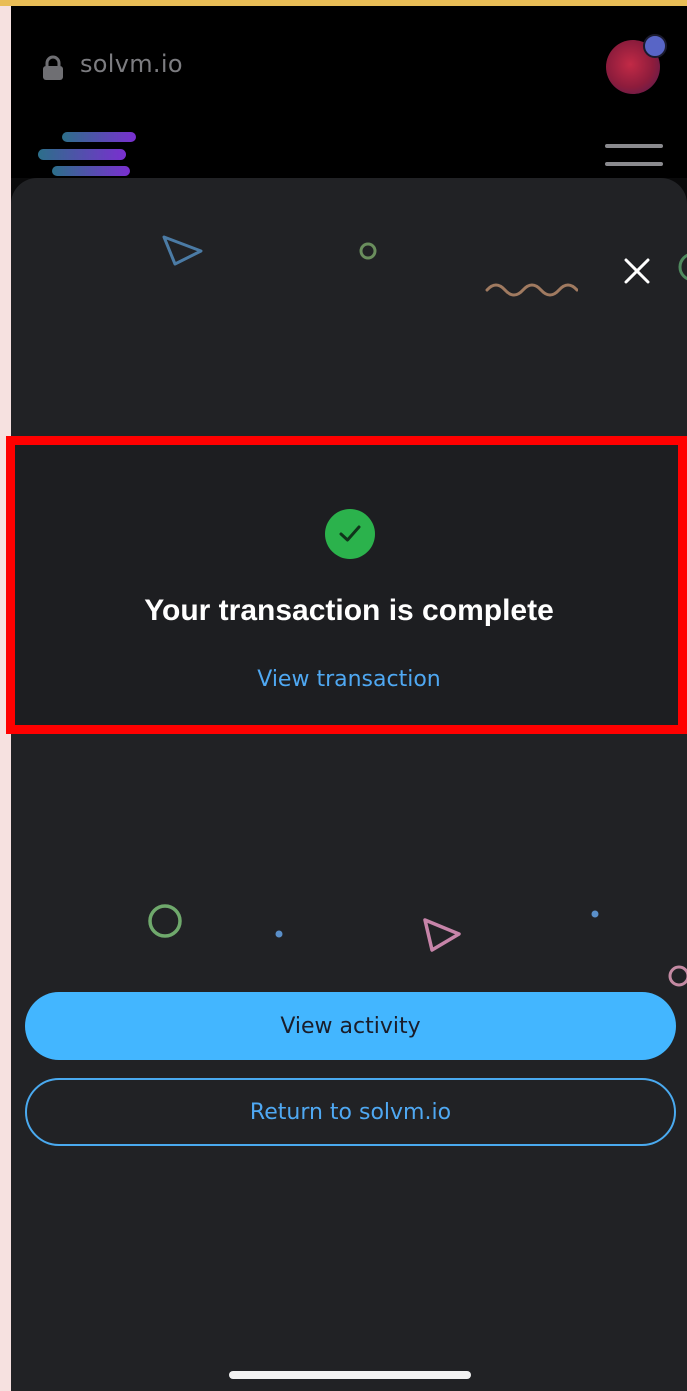 This screenshot has width=687, height=1391. I want to click on hamburger-menu-icon, so click(634, 159).